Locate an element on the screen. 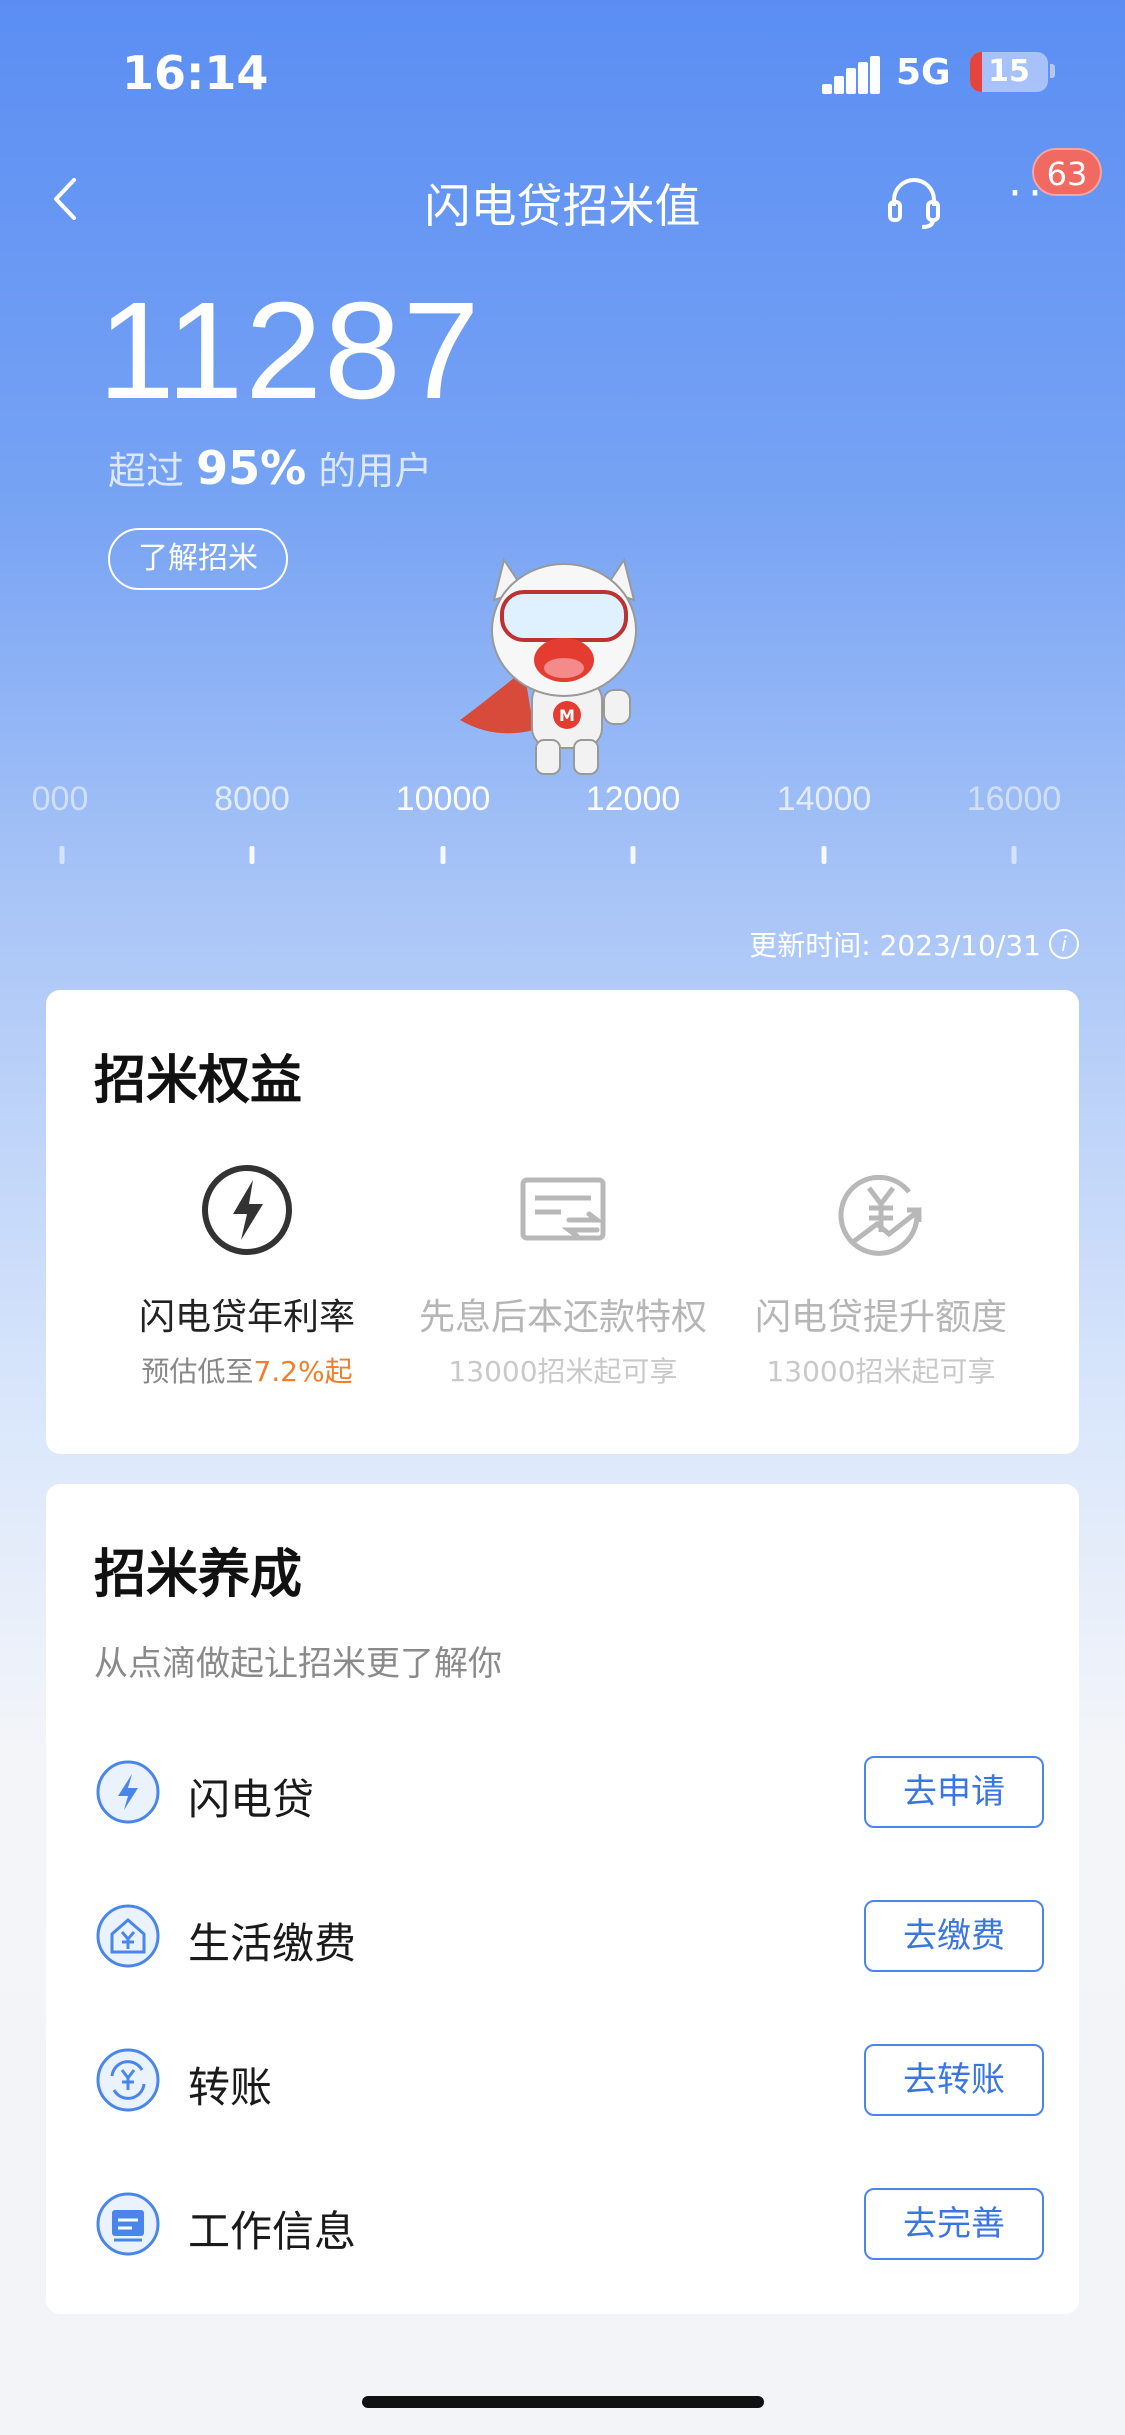 The height and width of the screenshot is (2435, 1125). task-label: 闪电贷 is located at coordinates (251, 1799).